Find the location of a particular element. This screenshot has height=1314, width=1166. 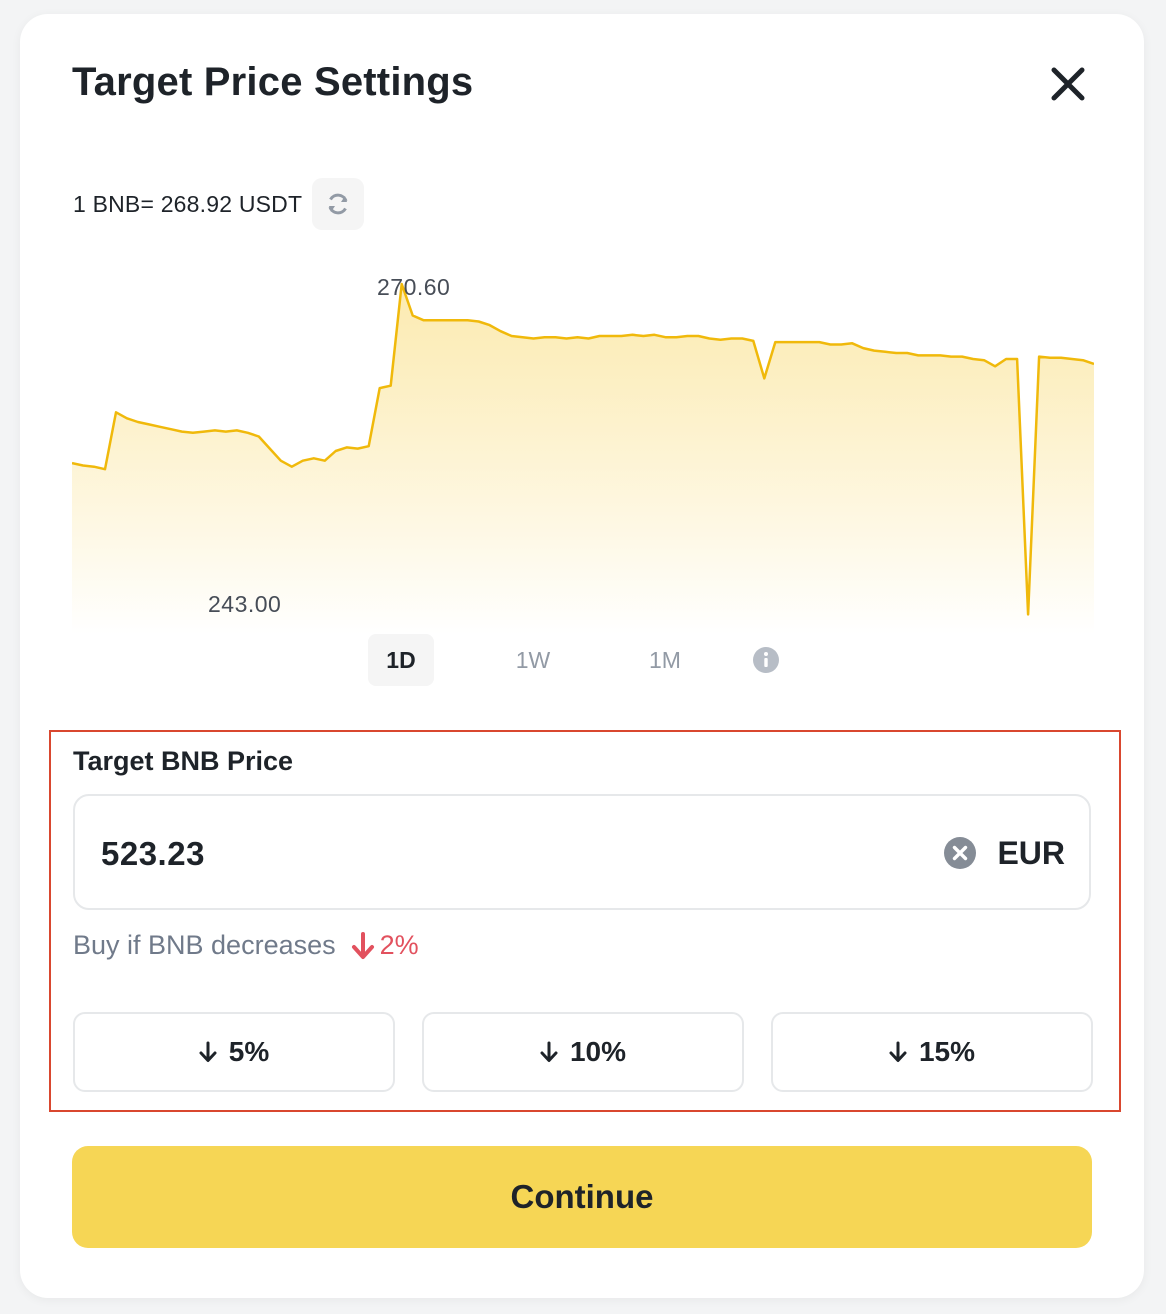

preset-10-label: 10% is located at coordinates (598, 1051).